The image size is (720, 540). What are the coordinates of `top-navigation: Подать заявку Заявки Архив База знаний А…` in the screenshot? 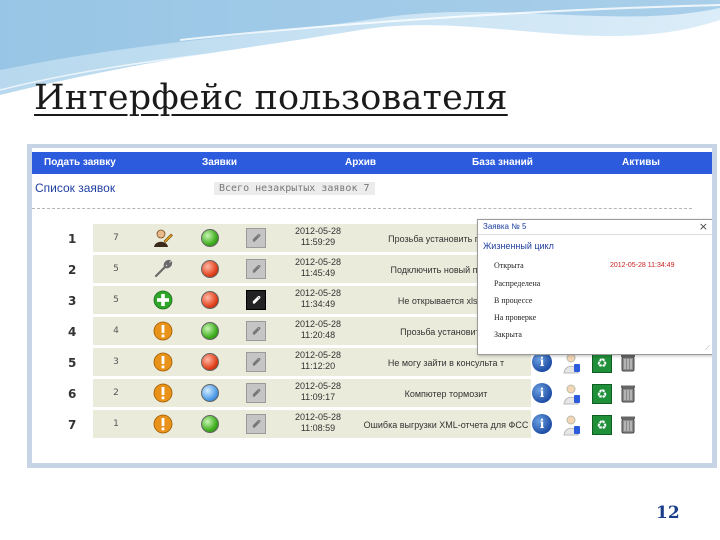 It's located at (372, 163).